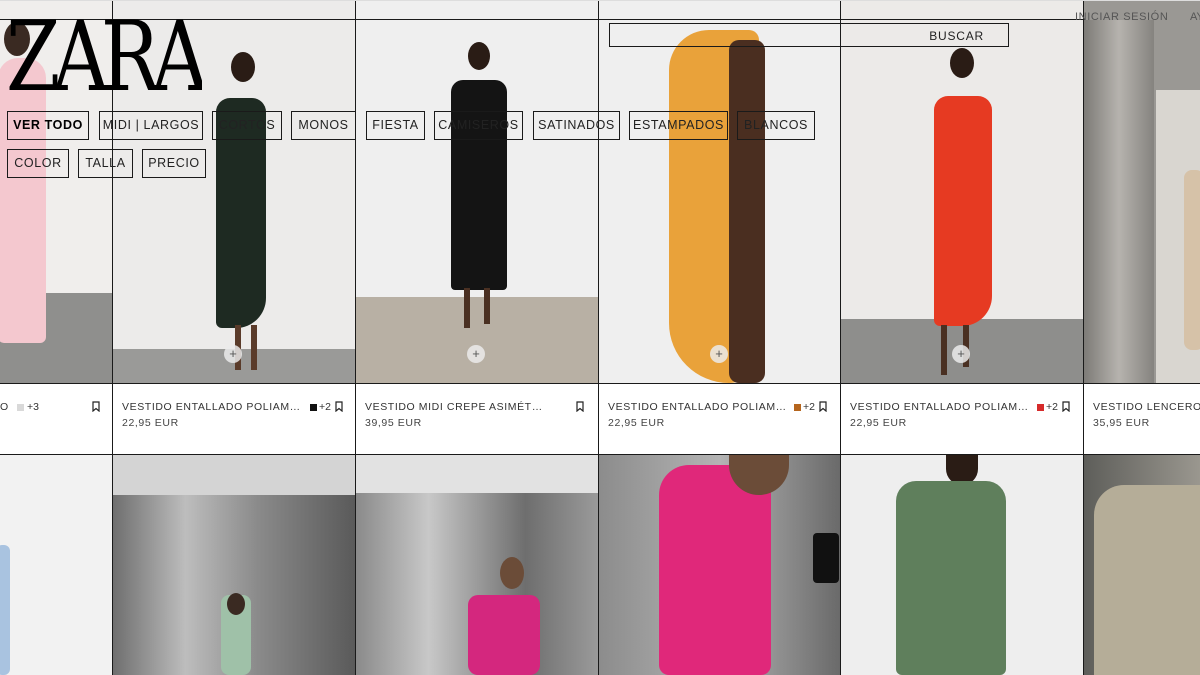 This screenshot has height=675, width=1200. Describe the element at coordinates (477, 419) in the screenshot. I see `product-info: VESTIDO MIDI CREPE ASIMÉTRICO 39,95 EUR` at that location.